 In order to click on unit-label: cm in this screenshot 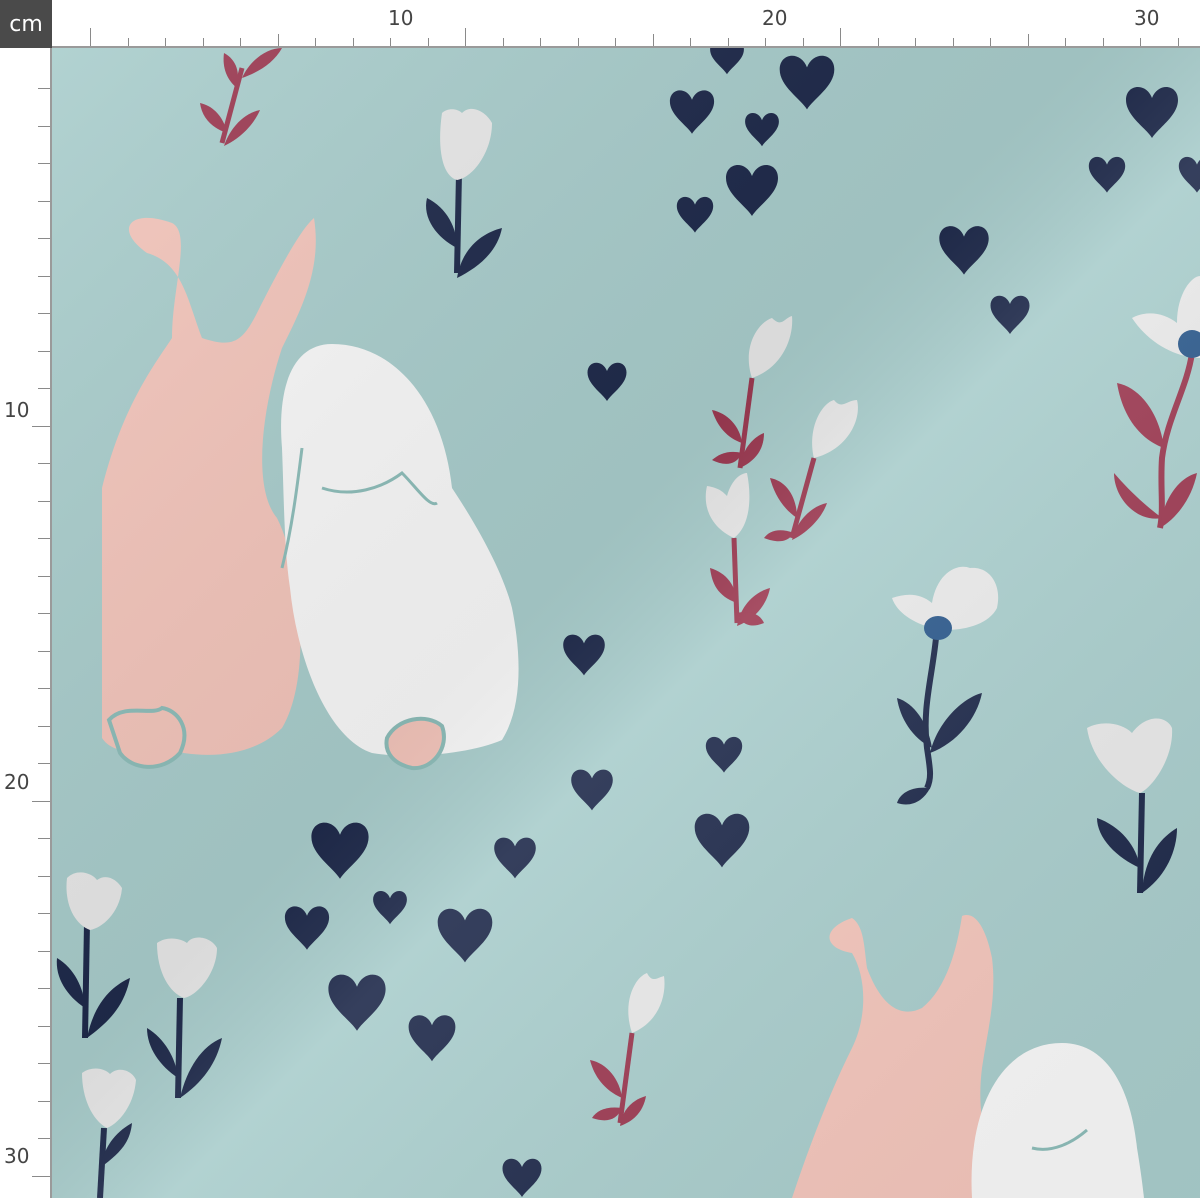, I will do `click(26, 24)`.